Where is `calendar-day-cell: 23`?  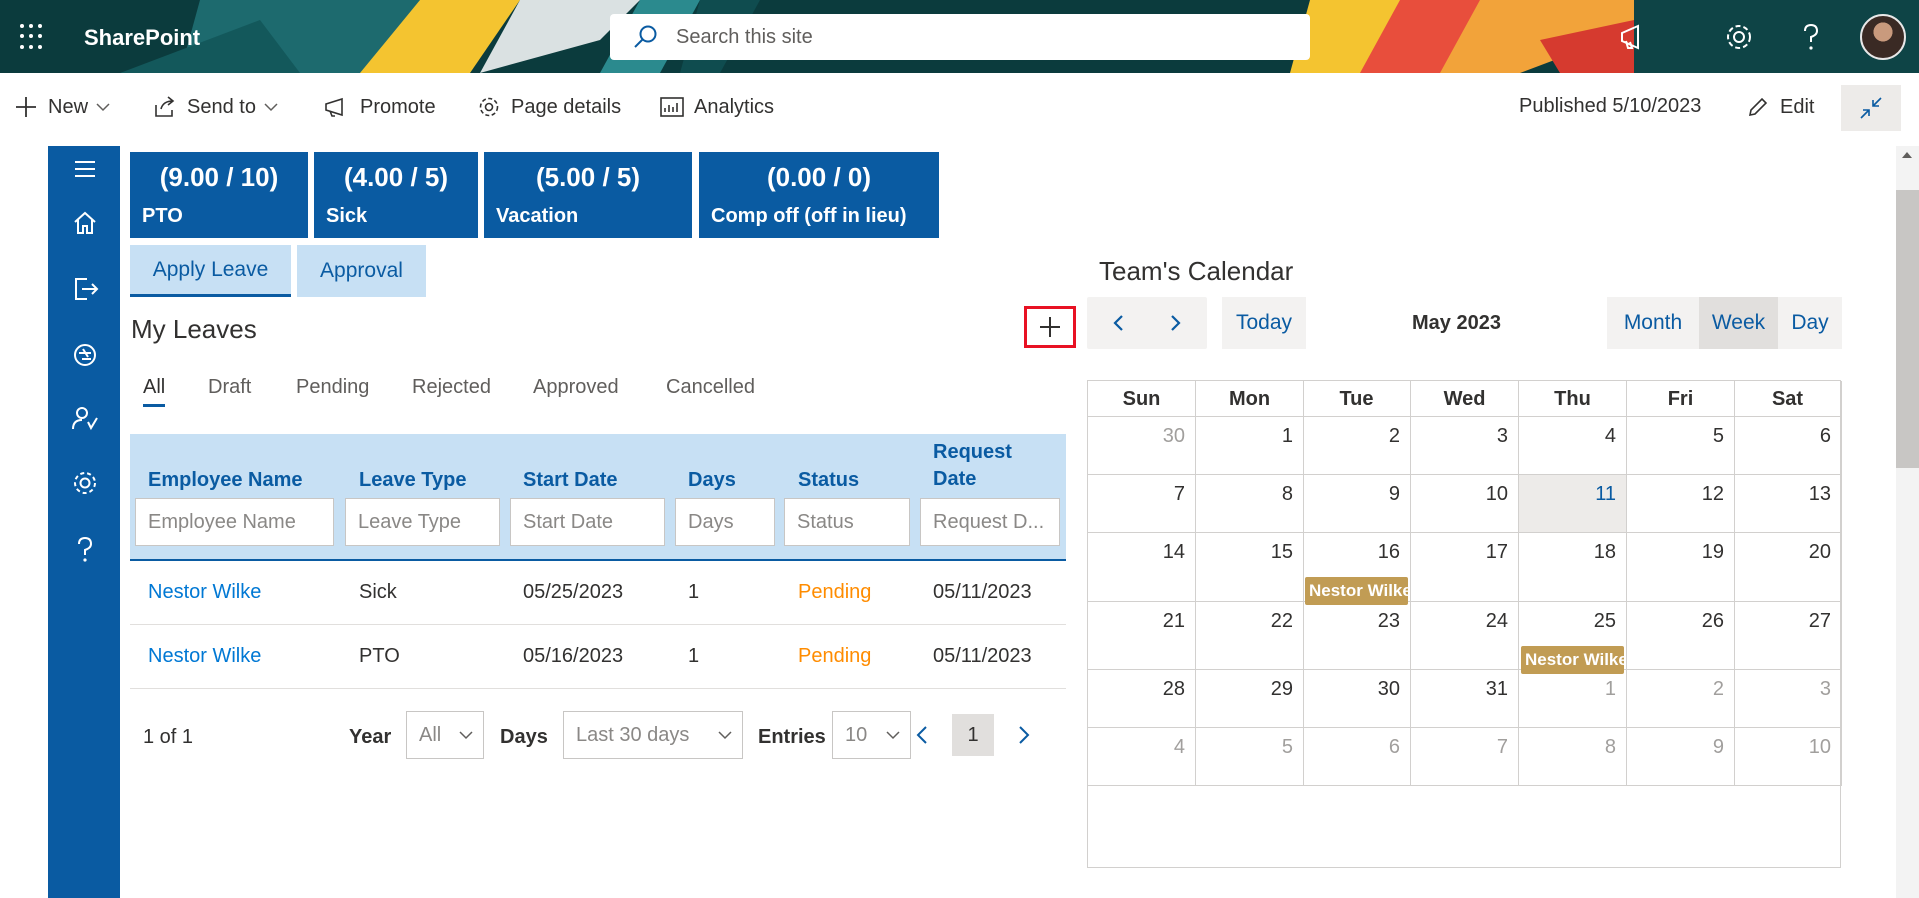
calendar-day-cell: 23 is located at coordinates (1357, 636).